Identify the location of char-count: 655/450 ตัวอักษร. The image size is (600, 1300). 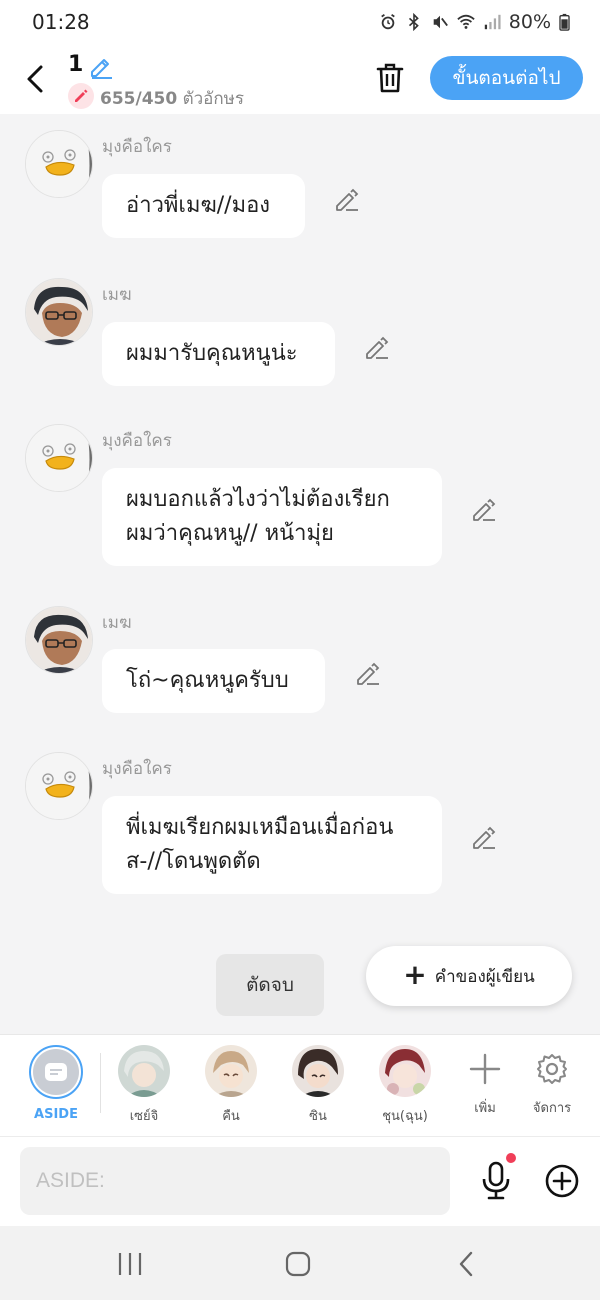
(172, 98).